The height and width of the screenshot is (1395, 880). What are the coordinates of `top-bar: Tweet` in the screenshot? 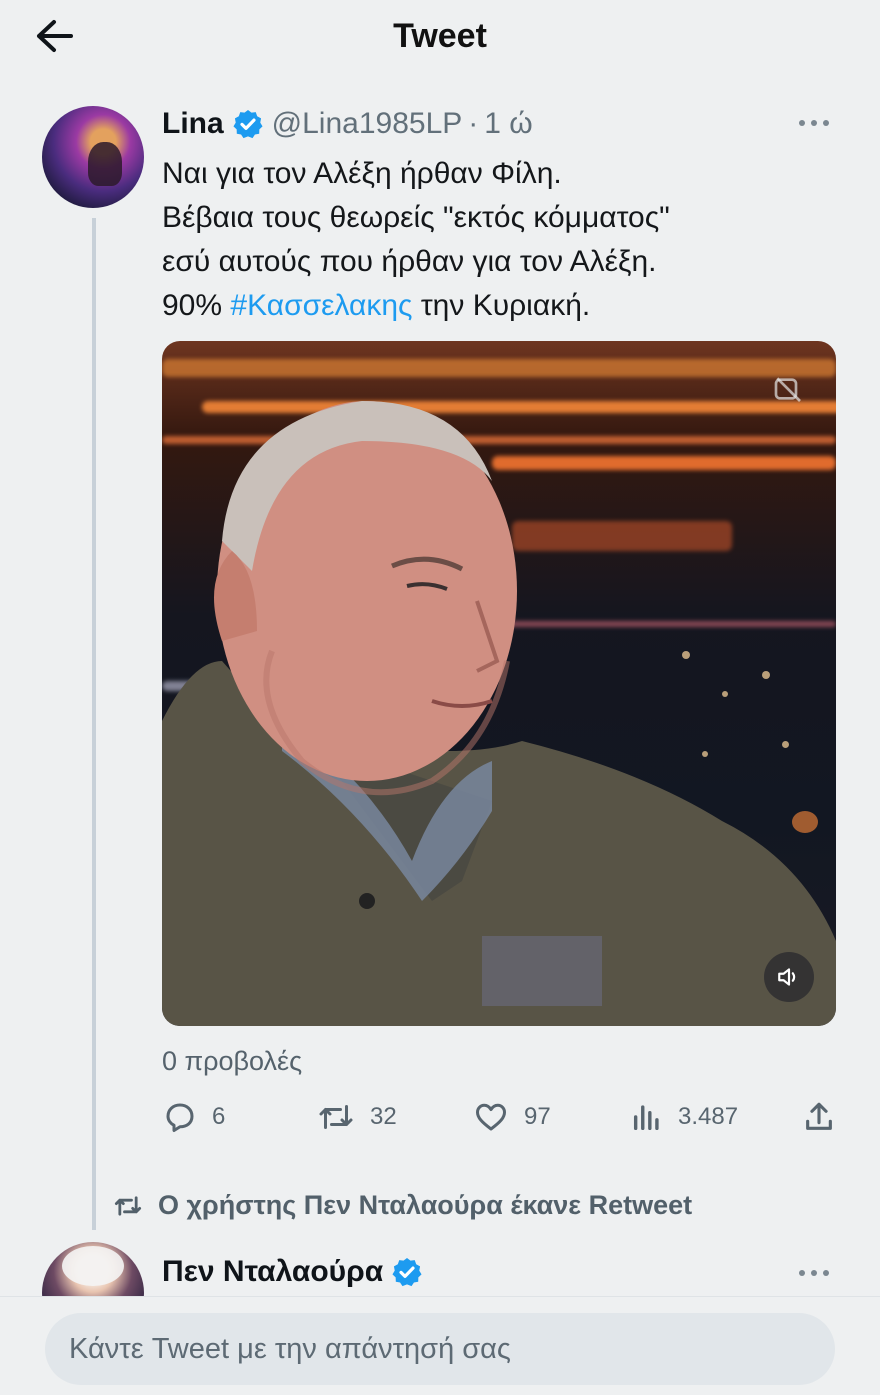 It's located at (440, 38).